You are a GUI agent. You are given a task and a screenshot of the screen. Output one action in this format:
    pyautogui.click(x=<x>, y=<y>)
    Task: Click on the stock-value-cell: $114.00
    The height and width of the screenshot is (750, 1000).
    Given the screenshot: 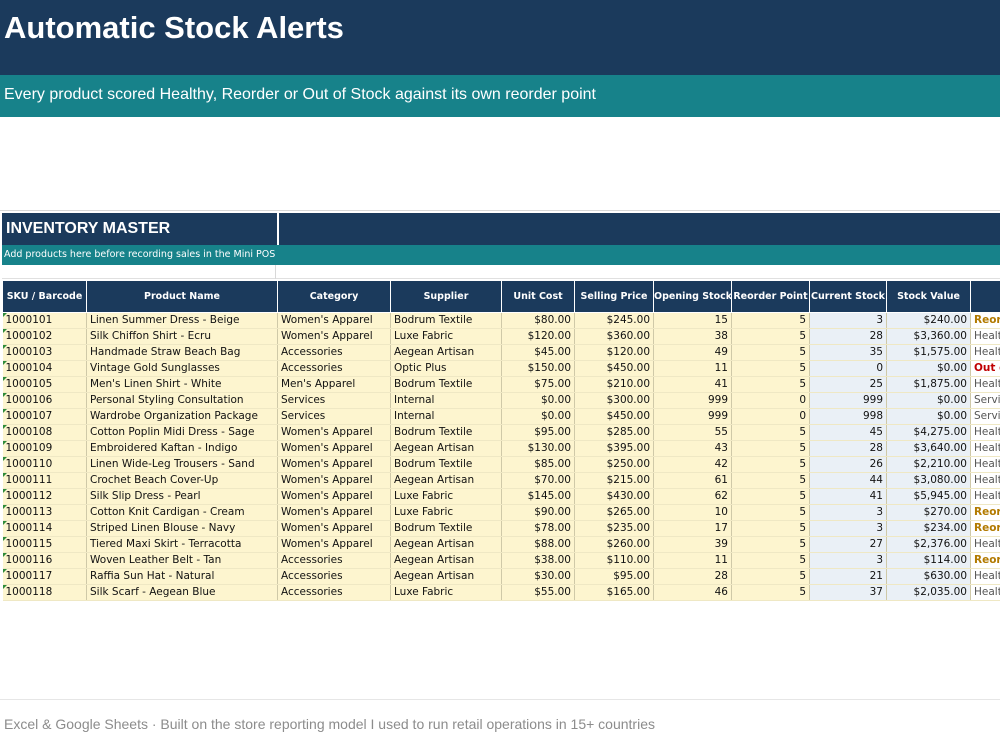 What is the action you would take?
    pyautogui.click(x=928, y=560)
    